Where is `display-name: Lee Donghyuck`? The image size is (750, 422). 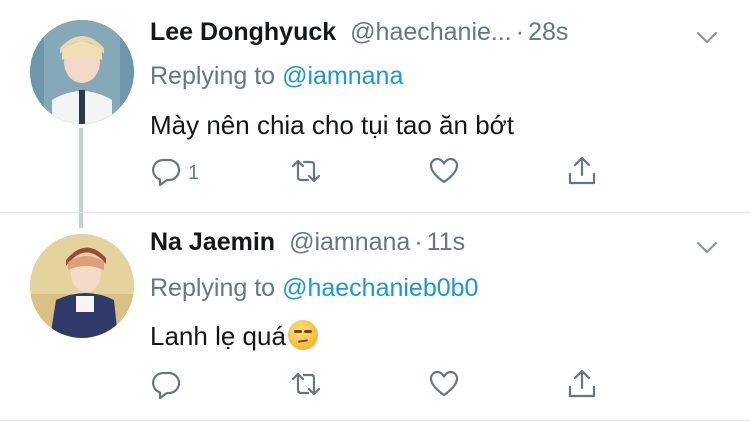
display-name: Lee Donghyuck is located at coordinates (243, 32).